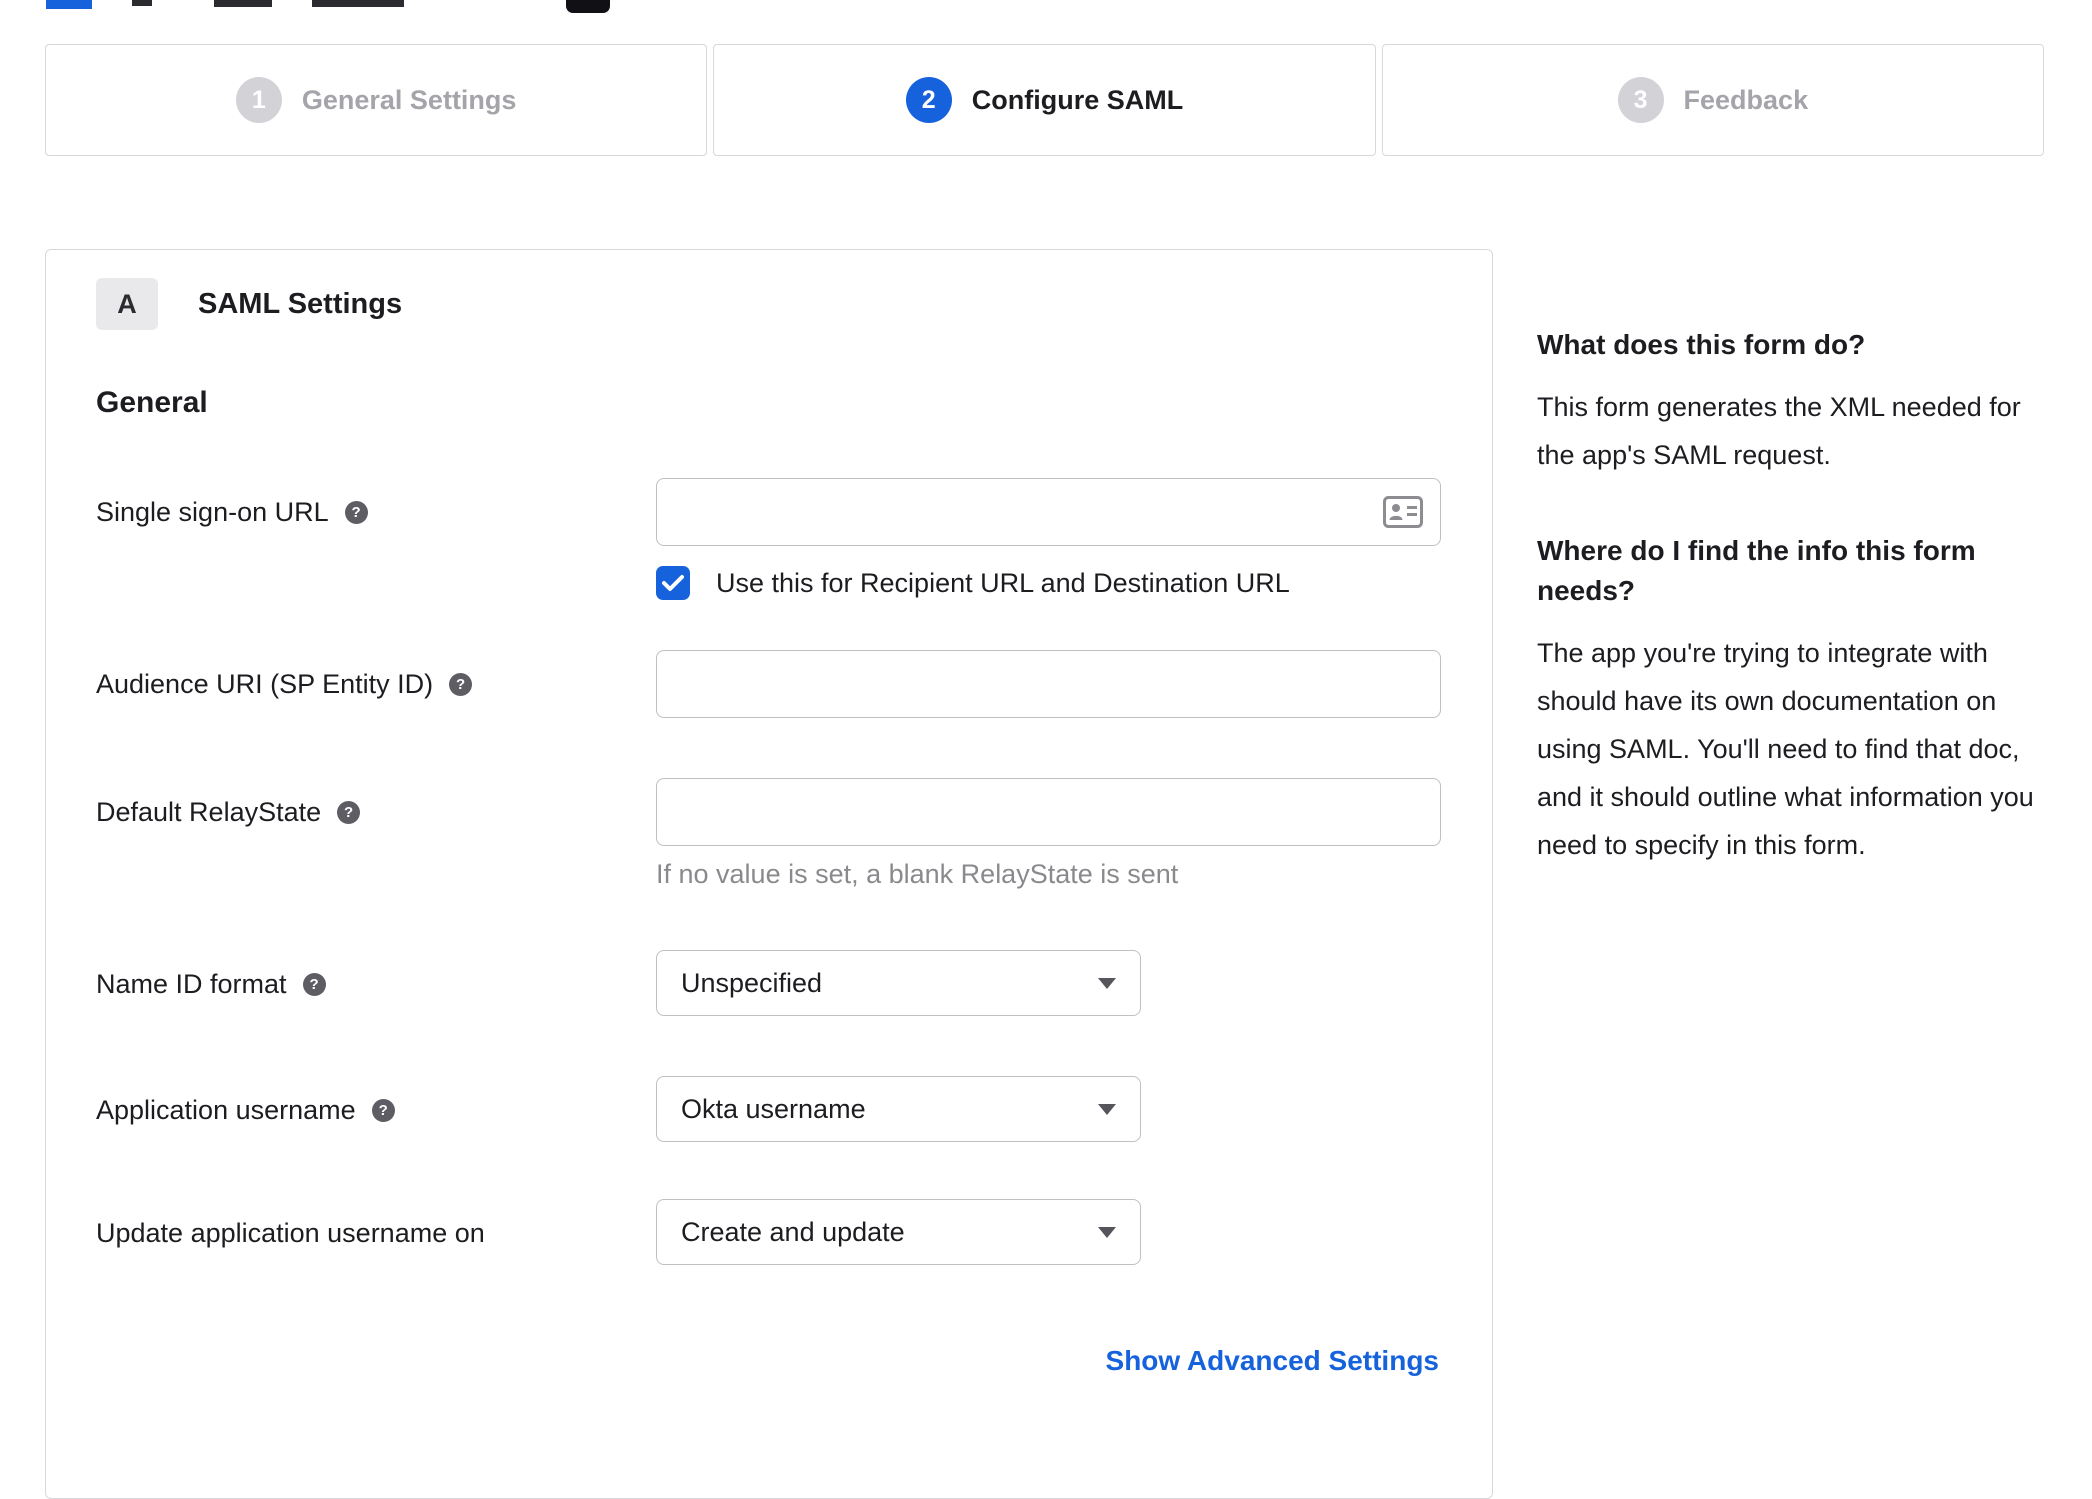  What do you see at coordinates (773, 1108) in the screenshot?
I see `application-username-value: Okta username` at bounding box center [773, 1108].